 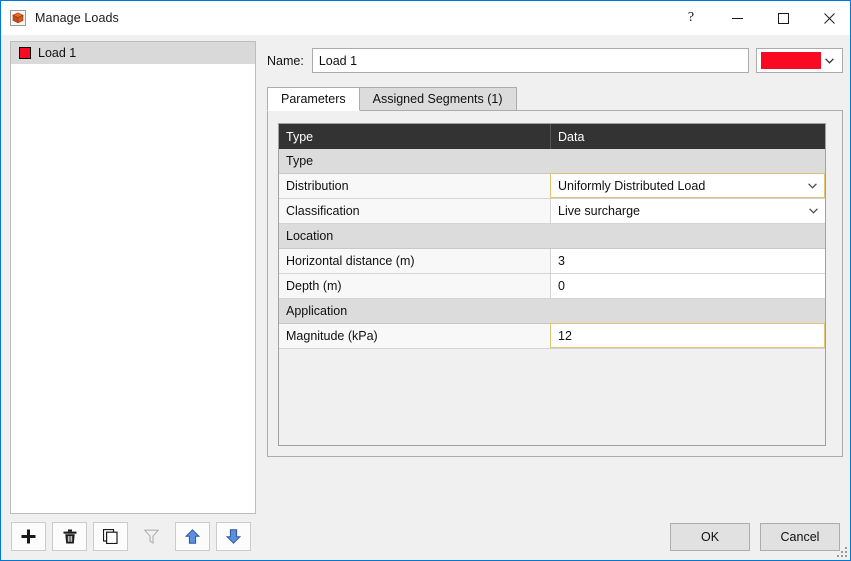 I want to click on filter-icon, so click(x=151, y=536).